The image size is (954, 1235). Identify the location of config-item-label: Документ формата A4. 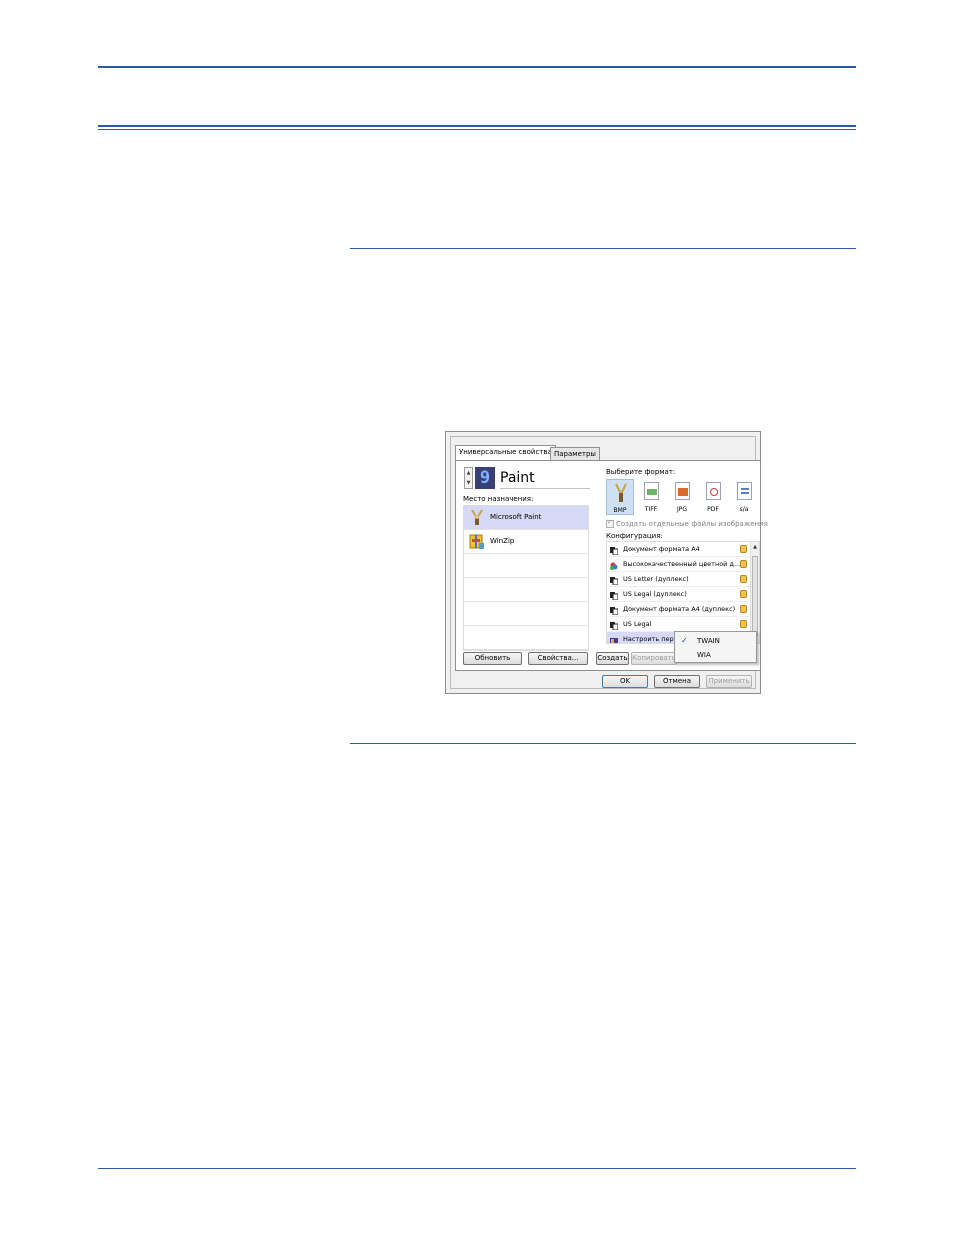
(661, 549).